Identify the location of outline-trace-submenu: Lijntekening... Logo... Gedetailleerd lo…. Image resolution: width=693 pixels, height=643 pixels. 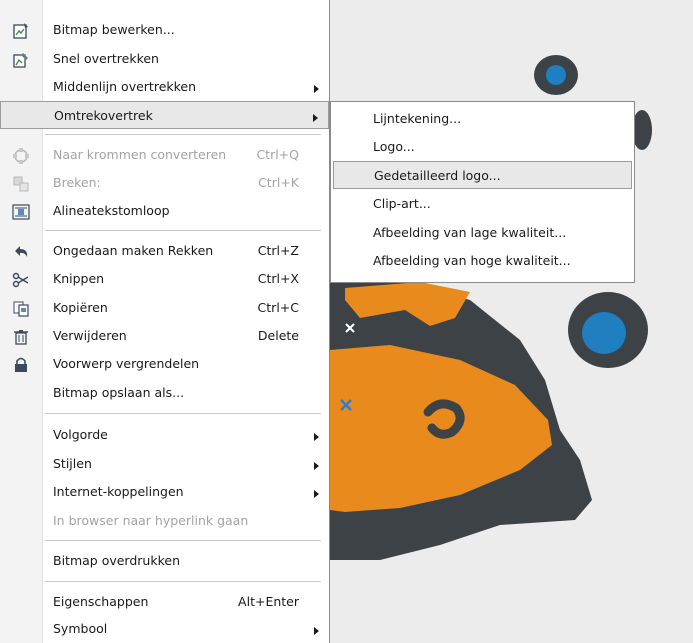
(482, 192).